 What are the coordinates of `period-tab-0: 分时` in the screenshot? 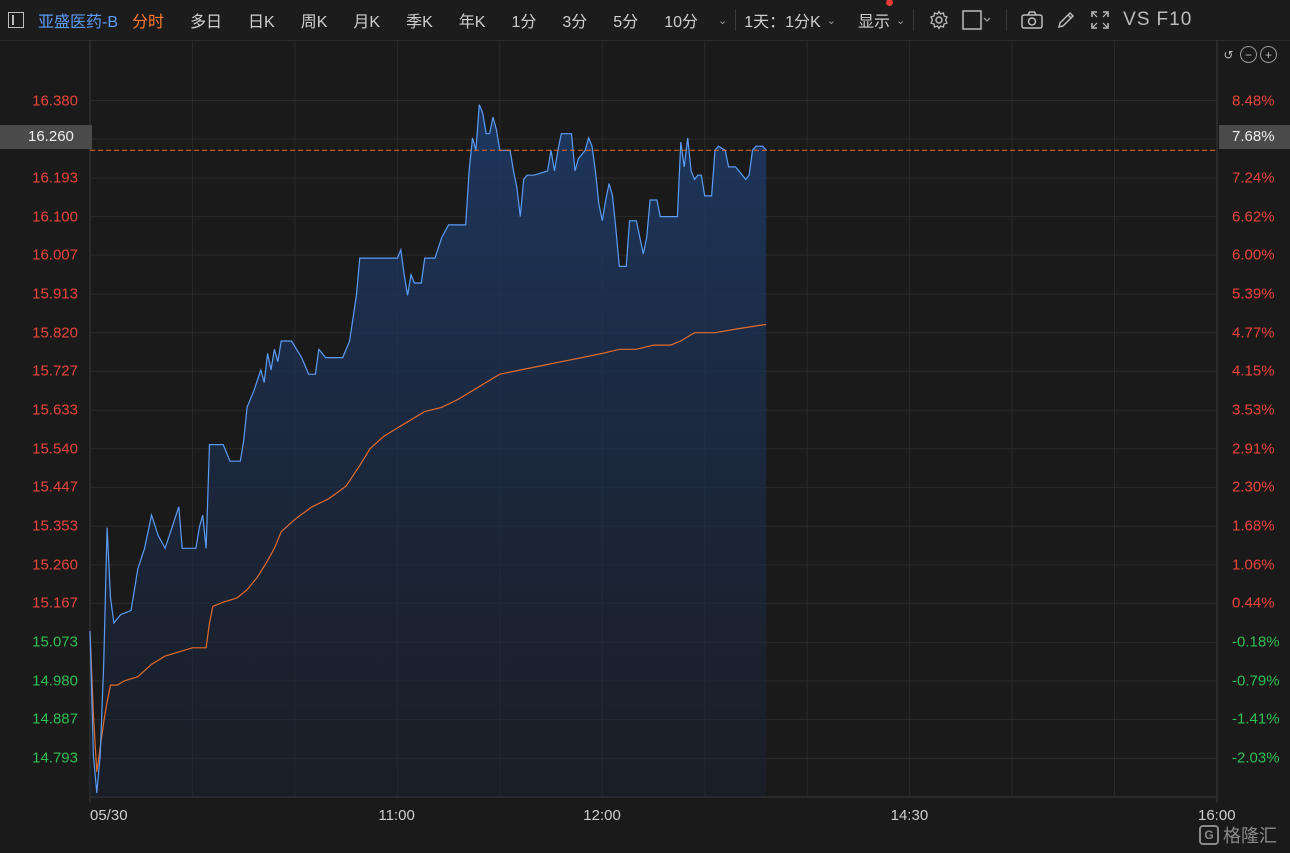 It's located at (148, 20).